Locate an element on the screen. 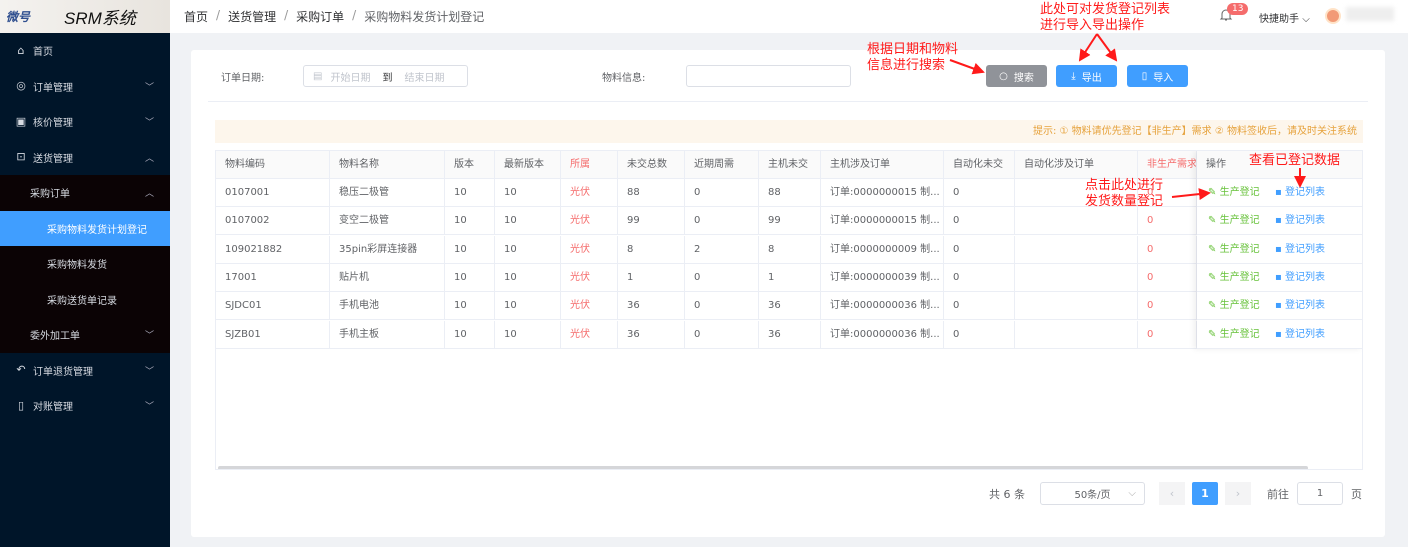 The height and width of the screenshot is (547, 1408). cell-host-undelivered: 1 is located at coordinates (790, 277).